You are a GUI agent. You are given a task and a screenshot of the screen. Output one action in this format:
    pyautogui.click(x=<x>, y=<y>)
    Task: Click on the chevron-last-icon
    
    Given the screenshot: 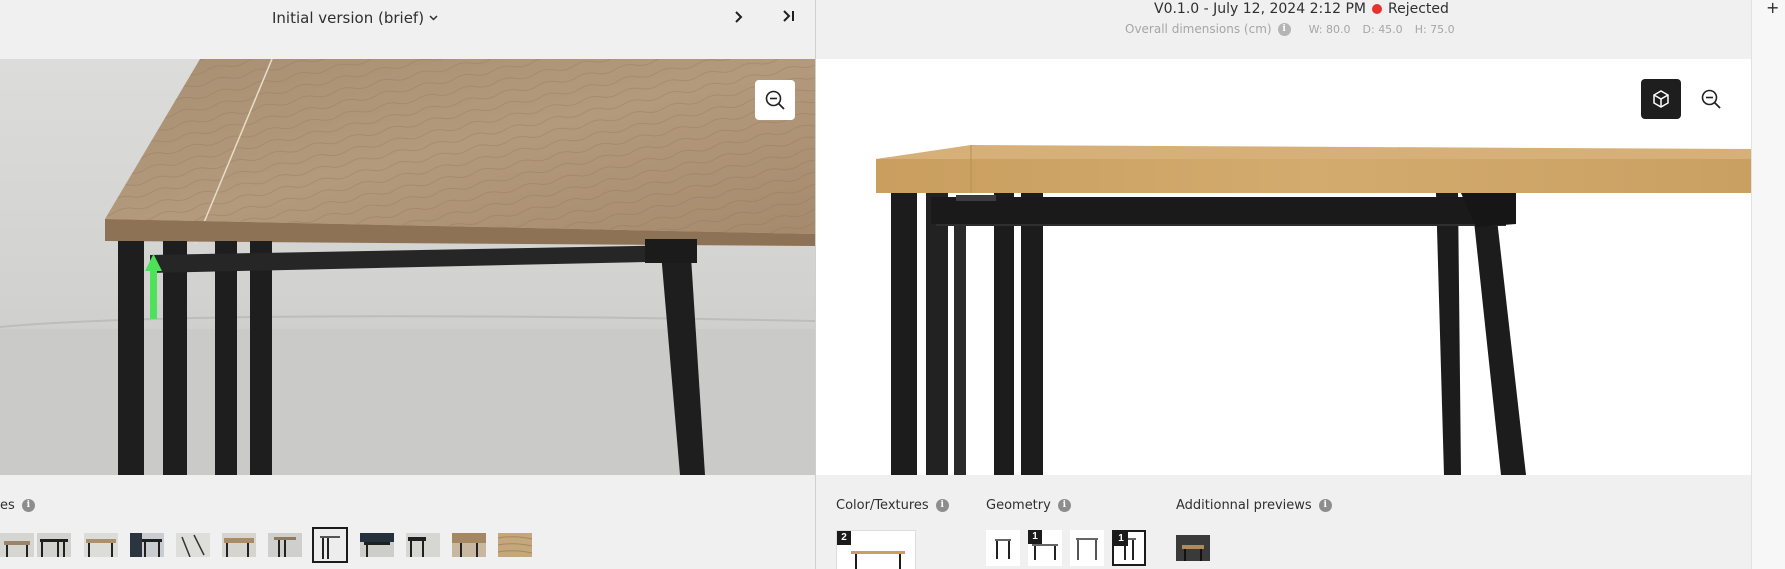 What is the action you would take?
    pyautogui.click(x=788, y=16)
    